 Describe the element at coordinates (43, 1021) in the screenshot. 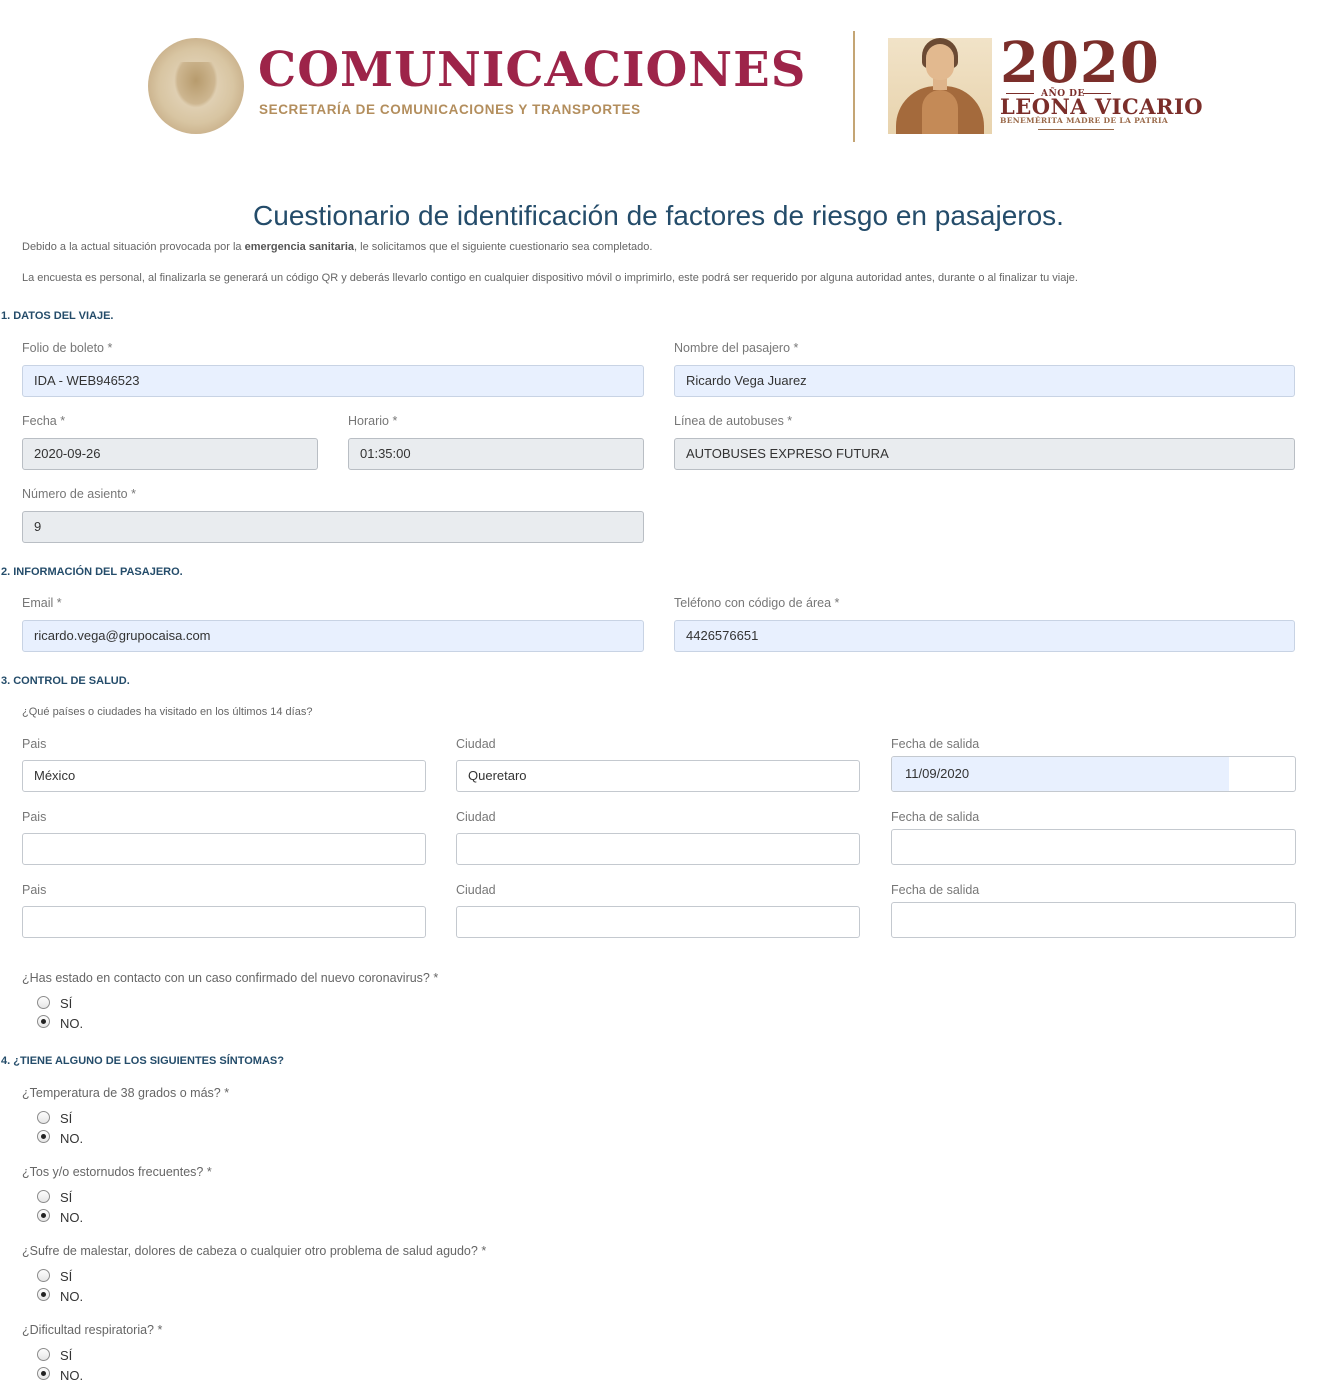

I see `contact-no-radio` at that location.